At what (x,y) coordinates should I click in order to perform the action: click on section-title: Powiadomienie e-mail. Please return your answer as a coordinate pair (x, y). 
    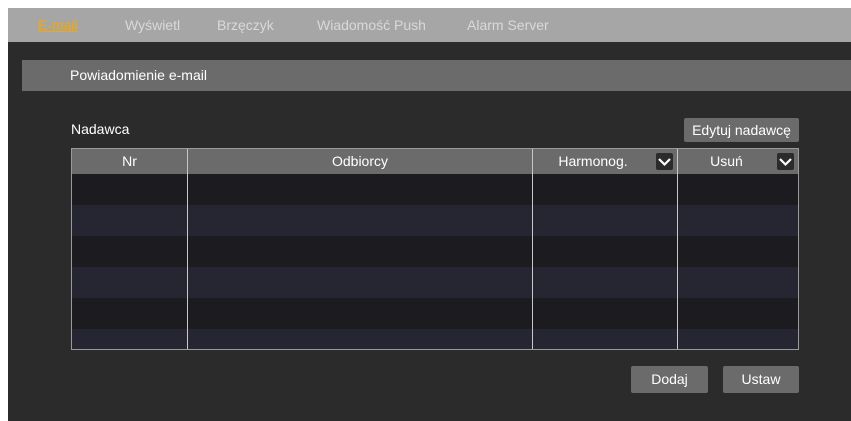
    Looking at the image, I should click on (138, 75).